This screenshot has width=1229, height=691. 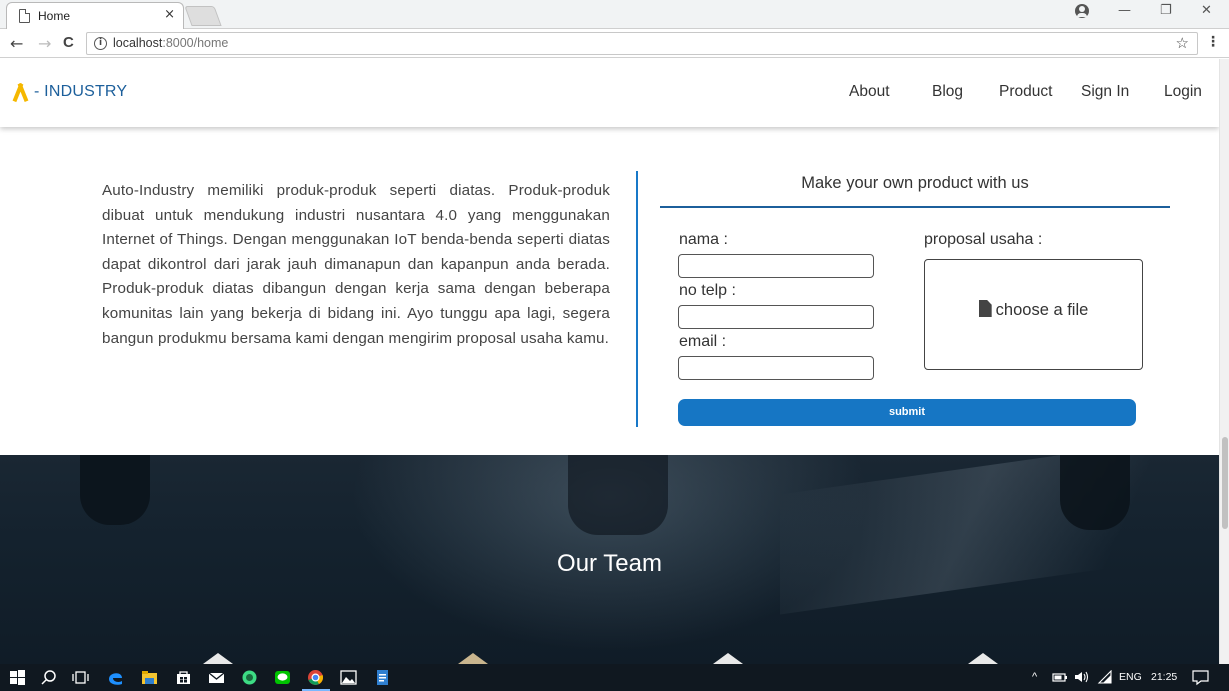 I want to click on back-button: ←, so click(x=16, y=43).